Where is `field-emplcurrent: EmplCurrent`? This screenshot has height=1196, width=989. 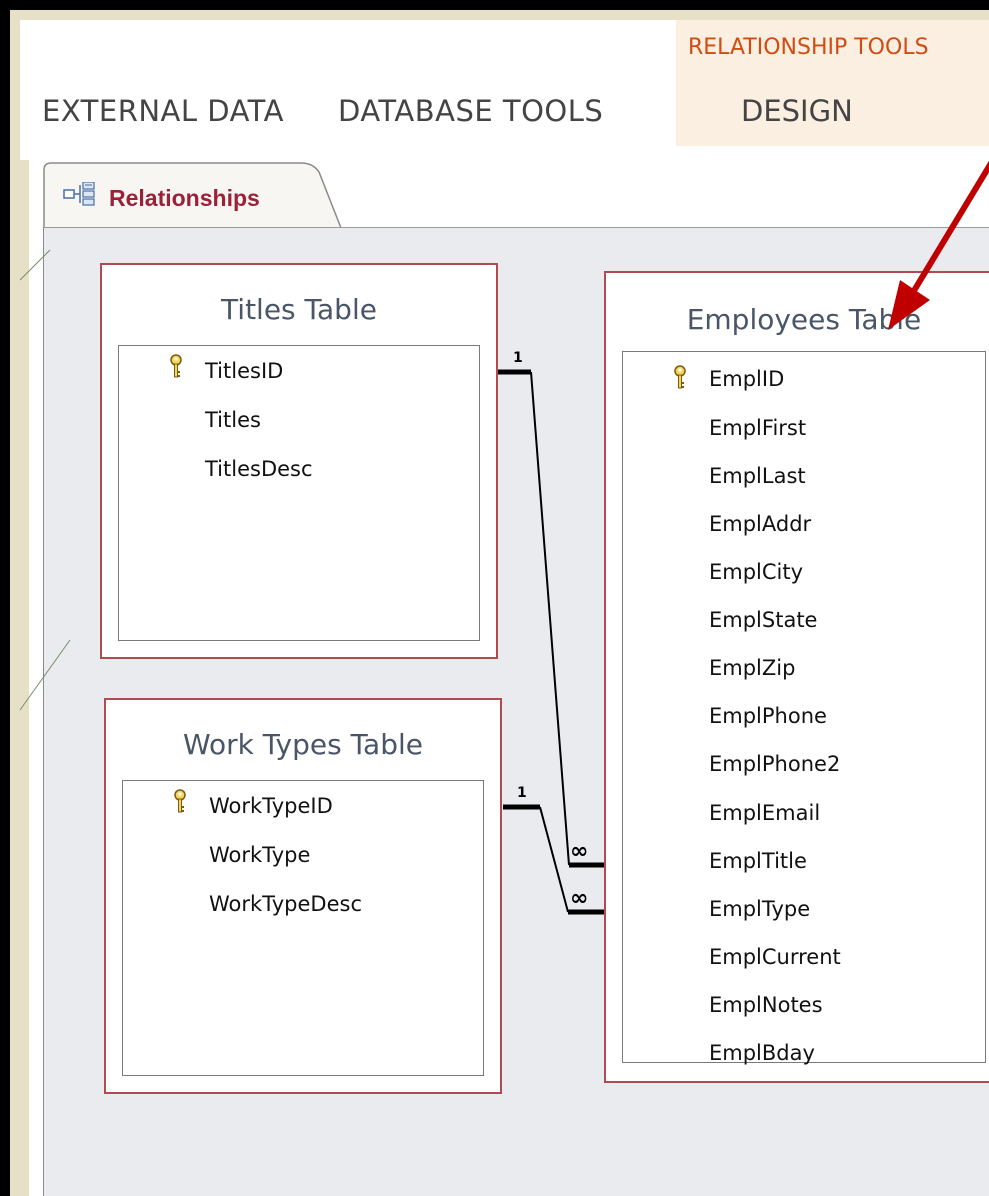
field-emplcurrent: EmplCurrent is located at coordinates (775, 957).